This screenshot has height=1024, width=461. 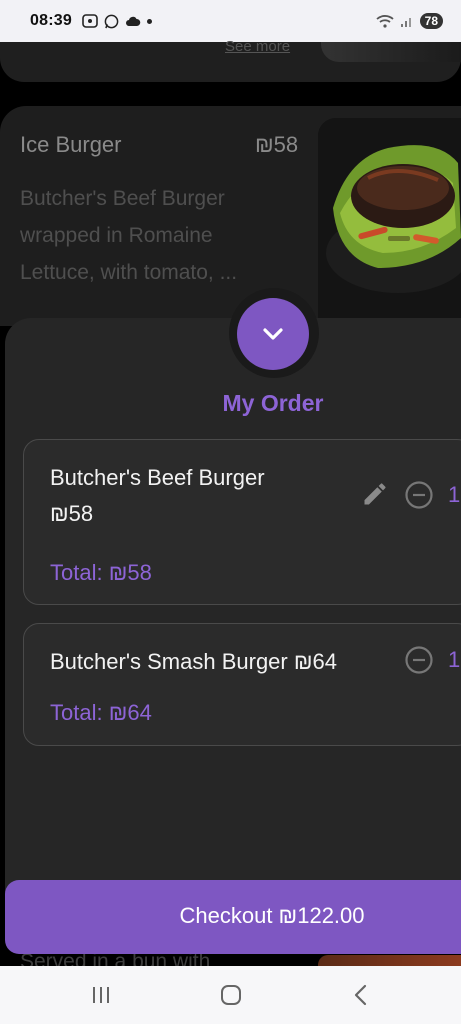 What do you see at coordinates (190, 496) in the screenshot?
I see `order-item-name: Butcher's Beef Burger ₪58` at bounding box center [190, 496].